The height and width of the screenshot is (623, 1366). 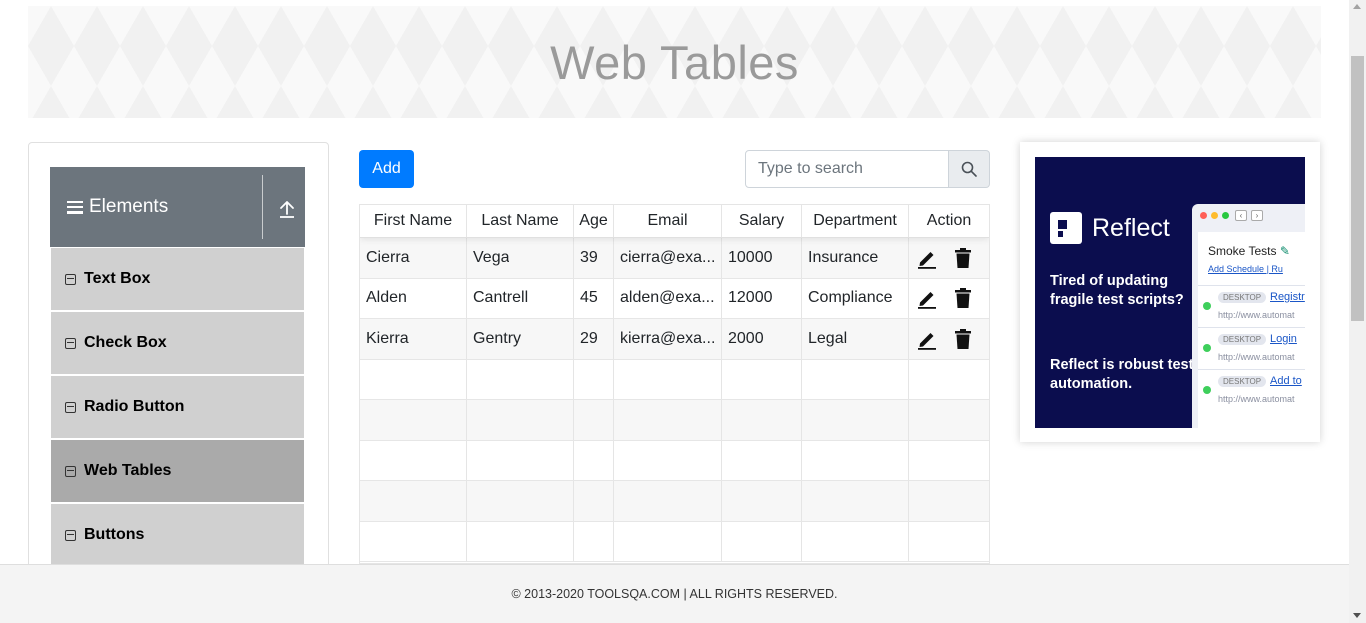 What do you see at coordinates (1225, 215) in the screenshot?
I see `maximize-dot-icon` at bounding box center [1225, 215].